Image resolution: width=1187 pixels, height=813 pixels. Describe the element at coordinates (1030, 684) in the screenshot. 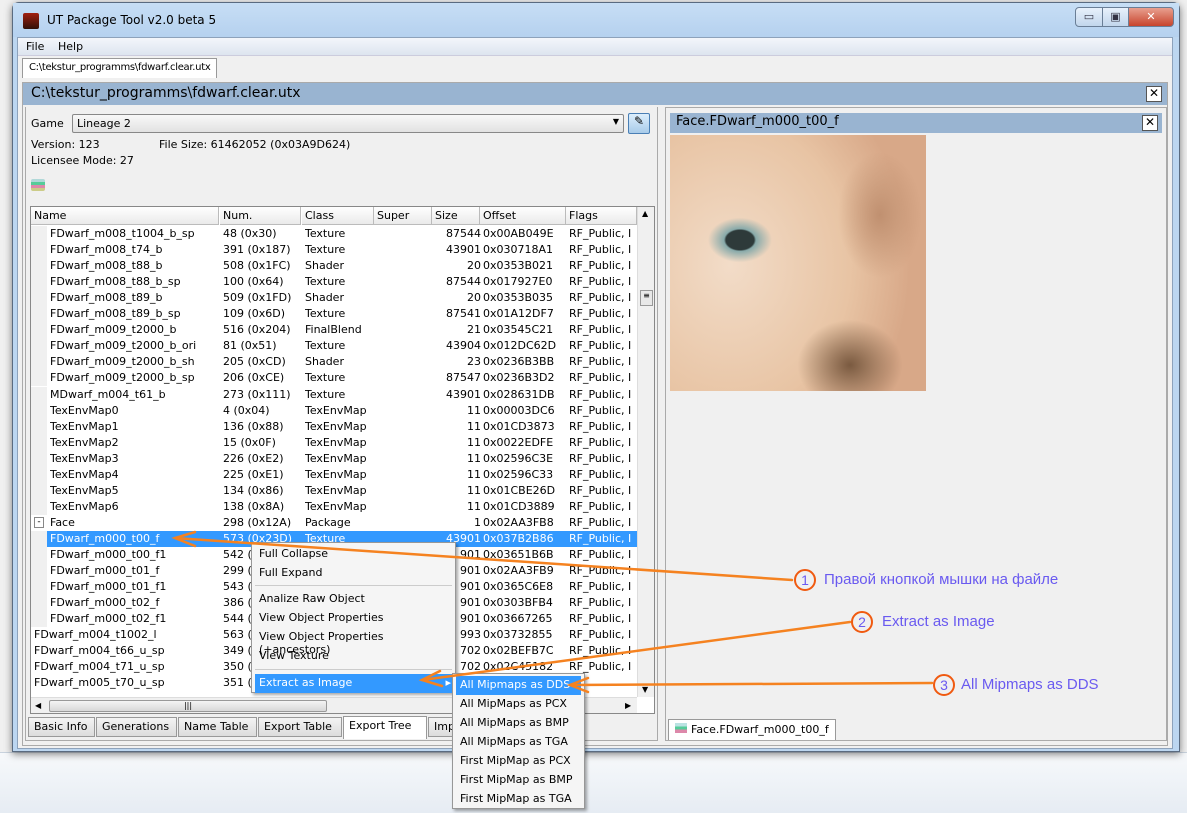

I see `annotation-text-3: All Mipmaps as DDS` at that location.